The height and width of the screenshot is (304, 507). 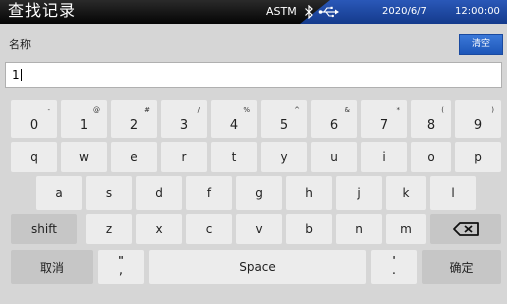 I want to click on key-8: ( 8, so click(x=431, y=119).